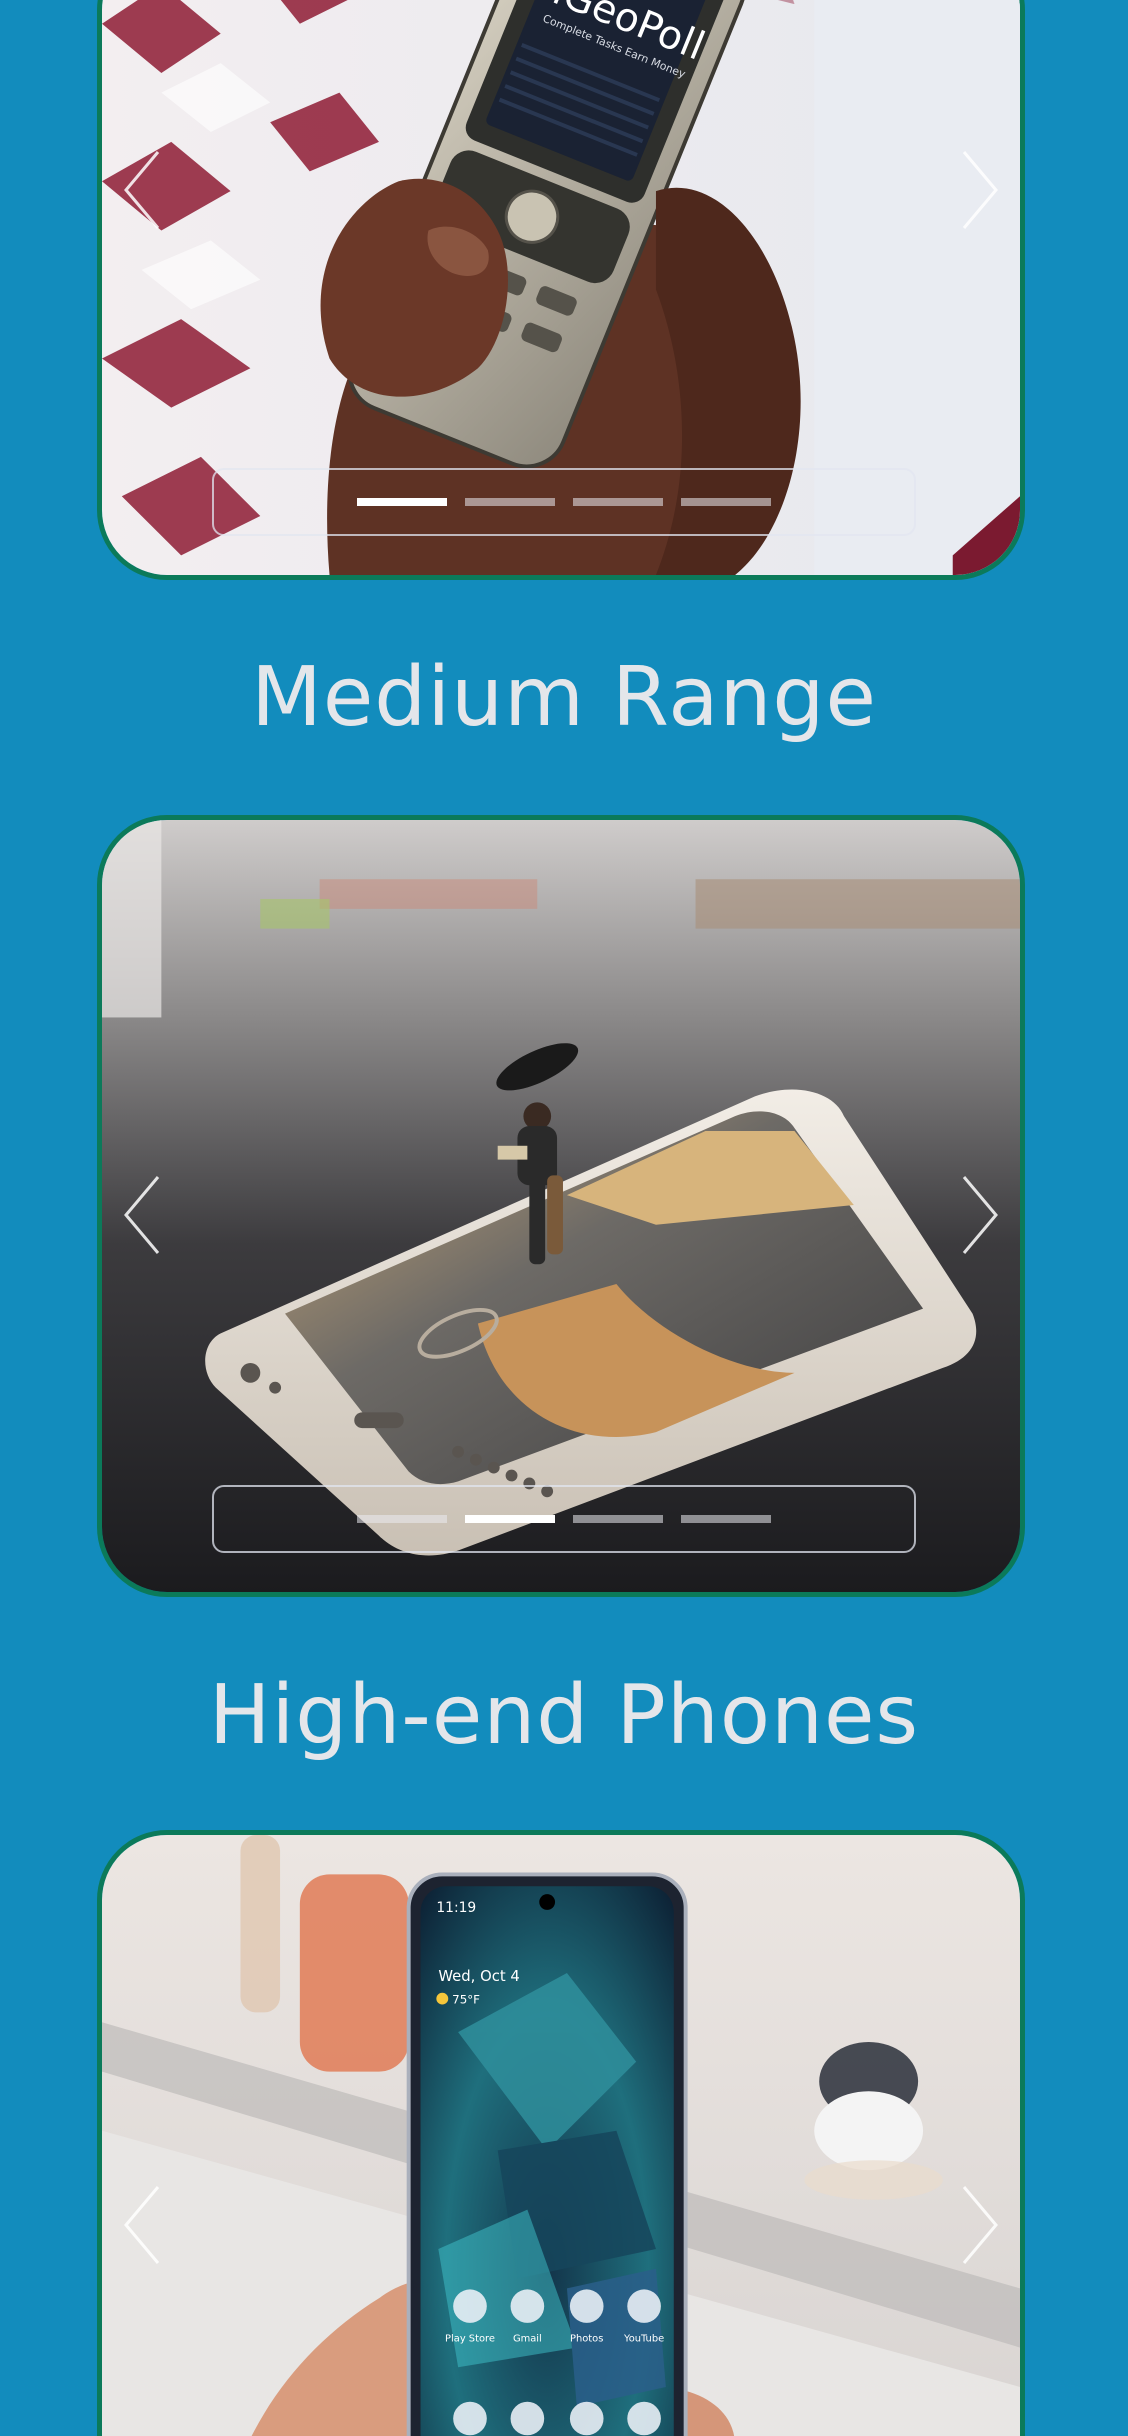 The image size is (1128, 2436). Describe the element at coordinates (644, 2418) in the screenshot. I see `camera-app-icon` at that location.